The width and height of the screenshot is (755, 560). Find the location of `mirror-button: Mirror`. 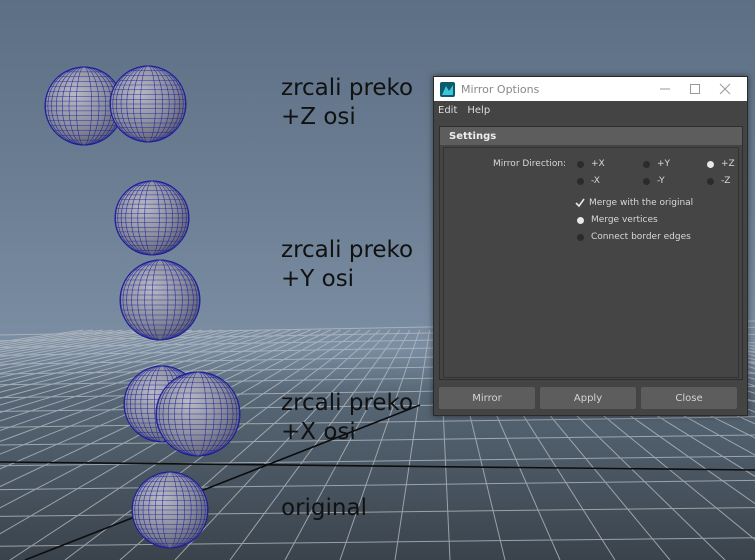

mirror-button: Mirror is located at coordinates (487, 398).